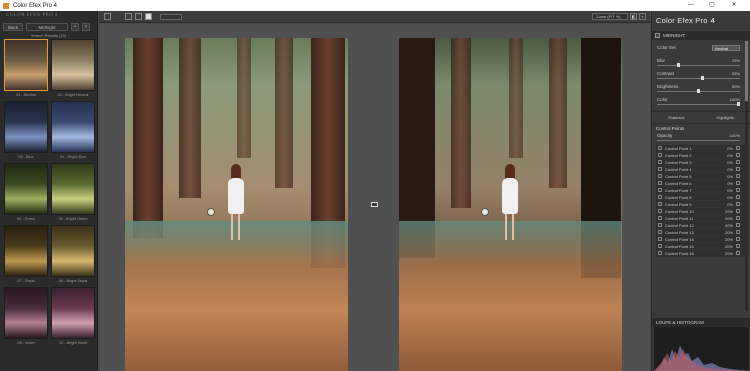 The height and width of the screenshot is (371, 750). I want to click on filter-name-tab: Midnight, so click(47, 26).